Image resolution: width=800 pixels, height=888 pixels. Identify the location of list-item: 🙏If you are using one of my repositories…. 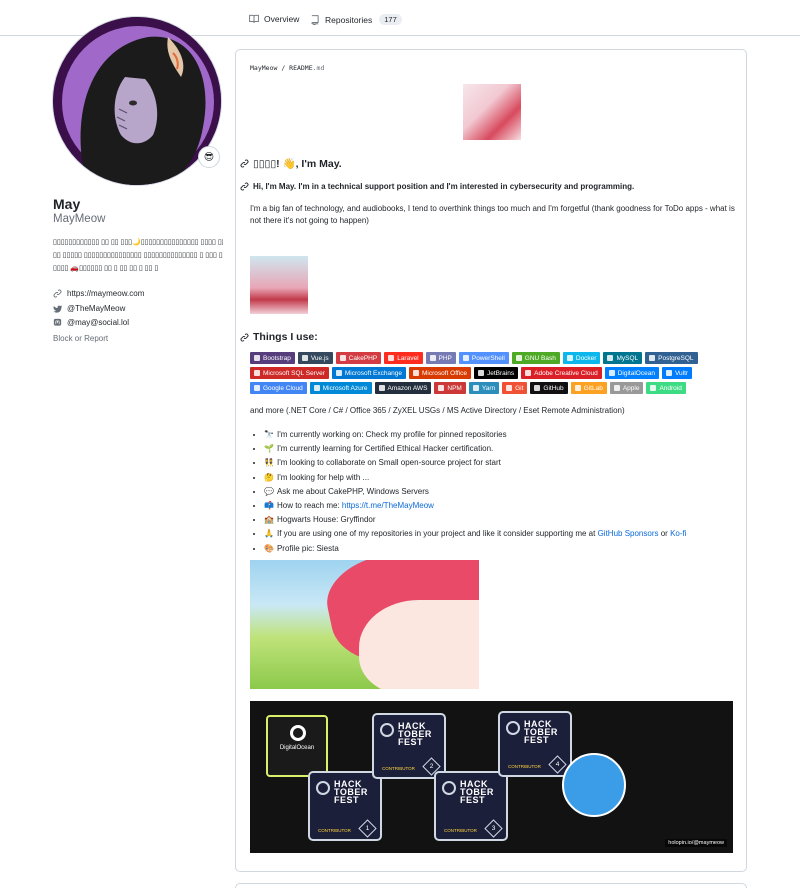
(502, 534).